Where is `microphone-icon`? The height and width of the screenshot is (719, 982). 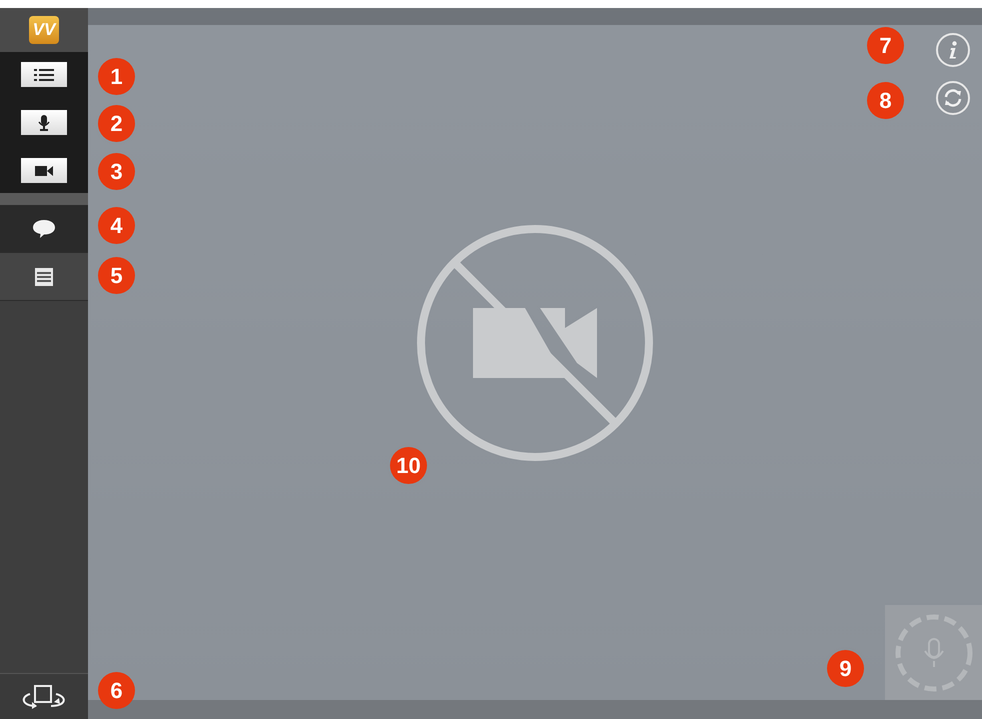 microphone-icon is located at coordinates (44, 122).